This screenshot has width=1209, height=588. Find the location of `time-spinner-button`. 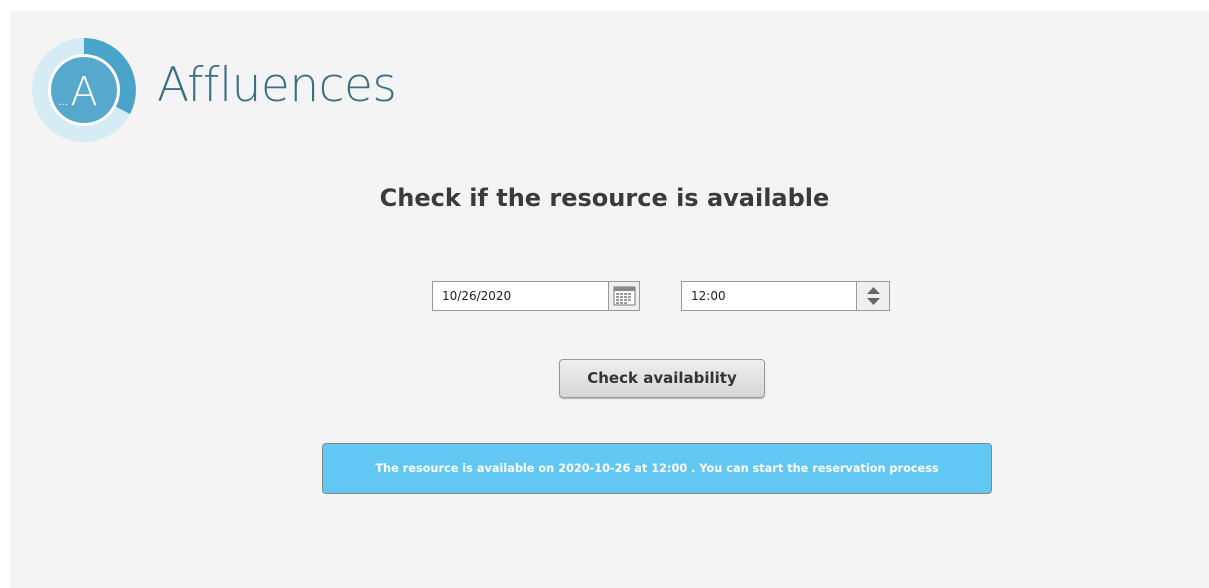

time-spinner-button is located at coordinates (872, 296).